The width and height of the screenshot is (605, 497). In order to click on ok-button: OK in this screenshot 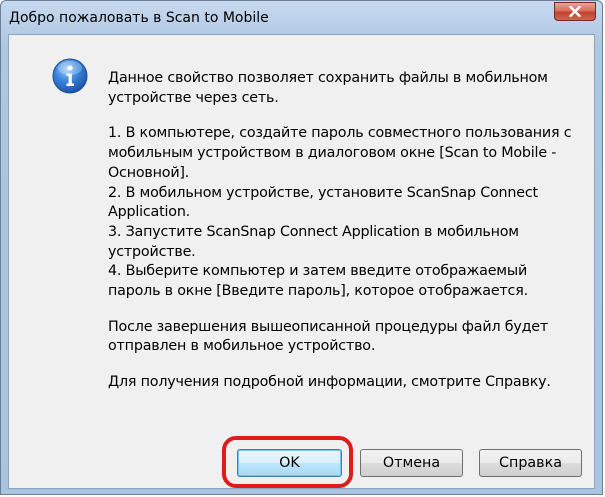, I will do `click(289, 463)`.